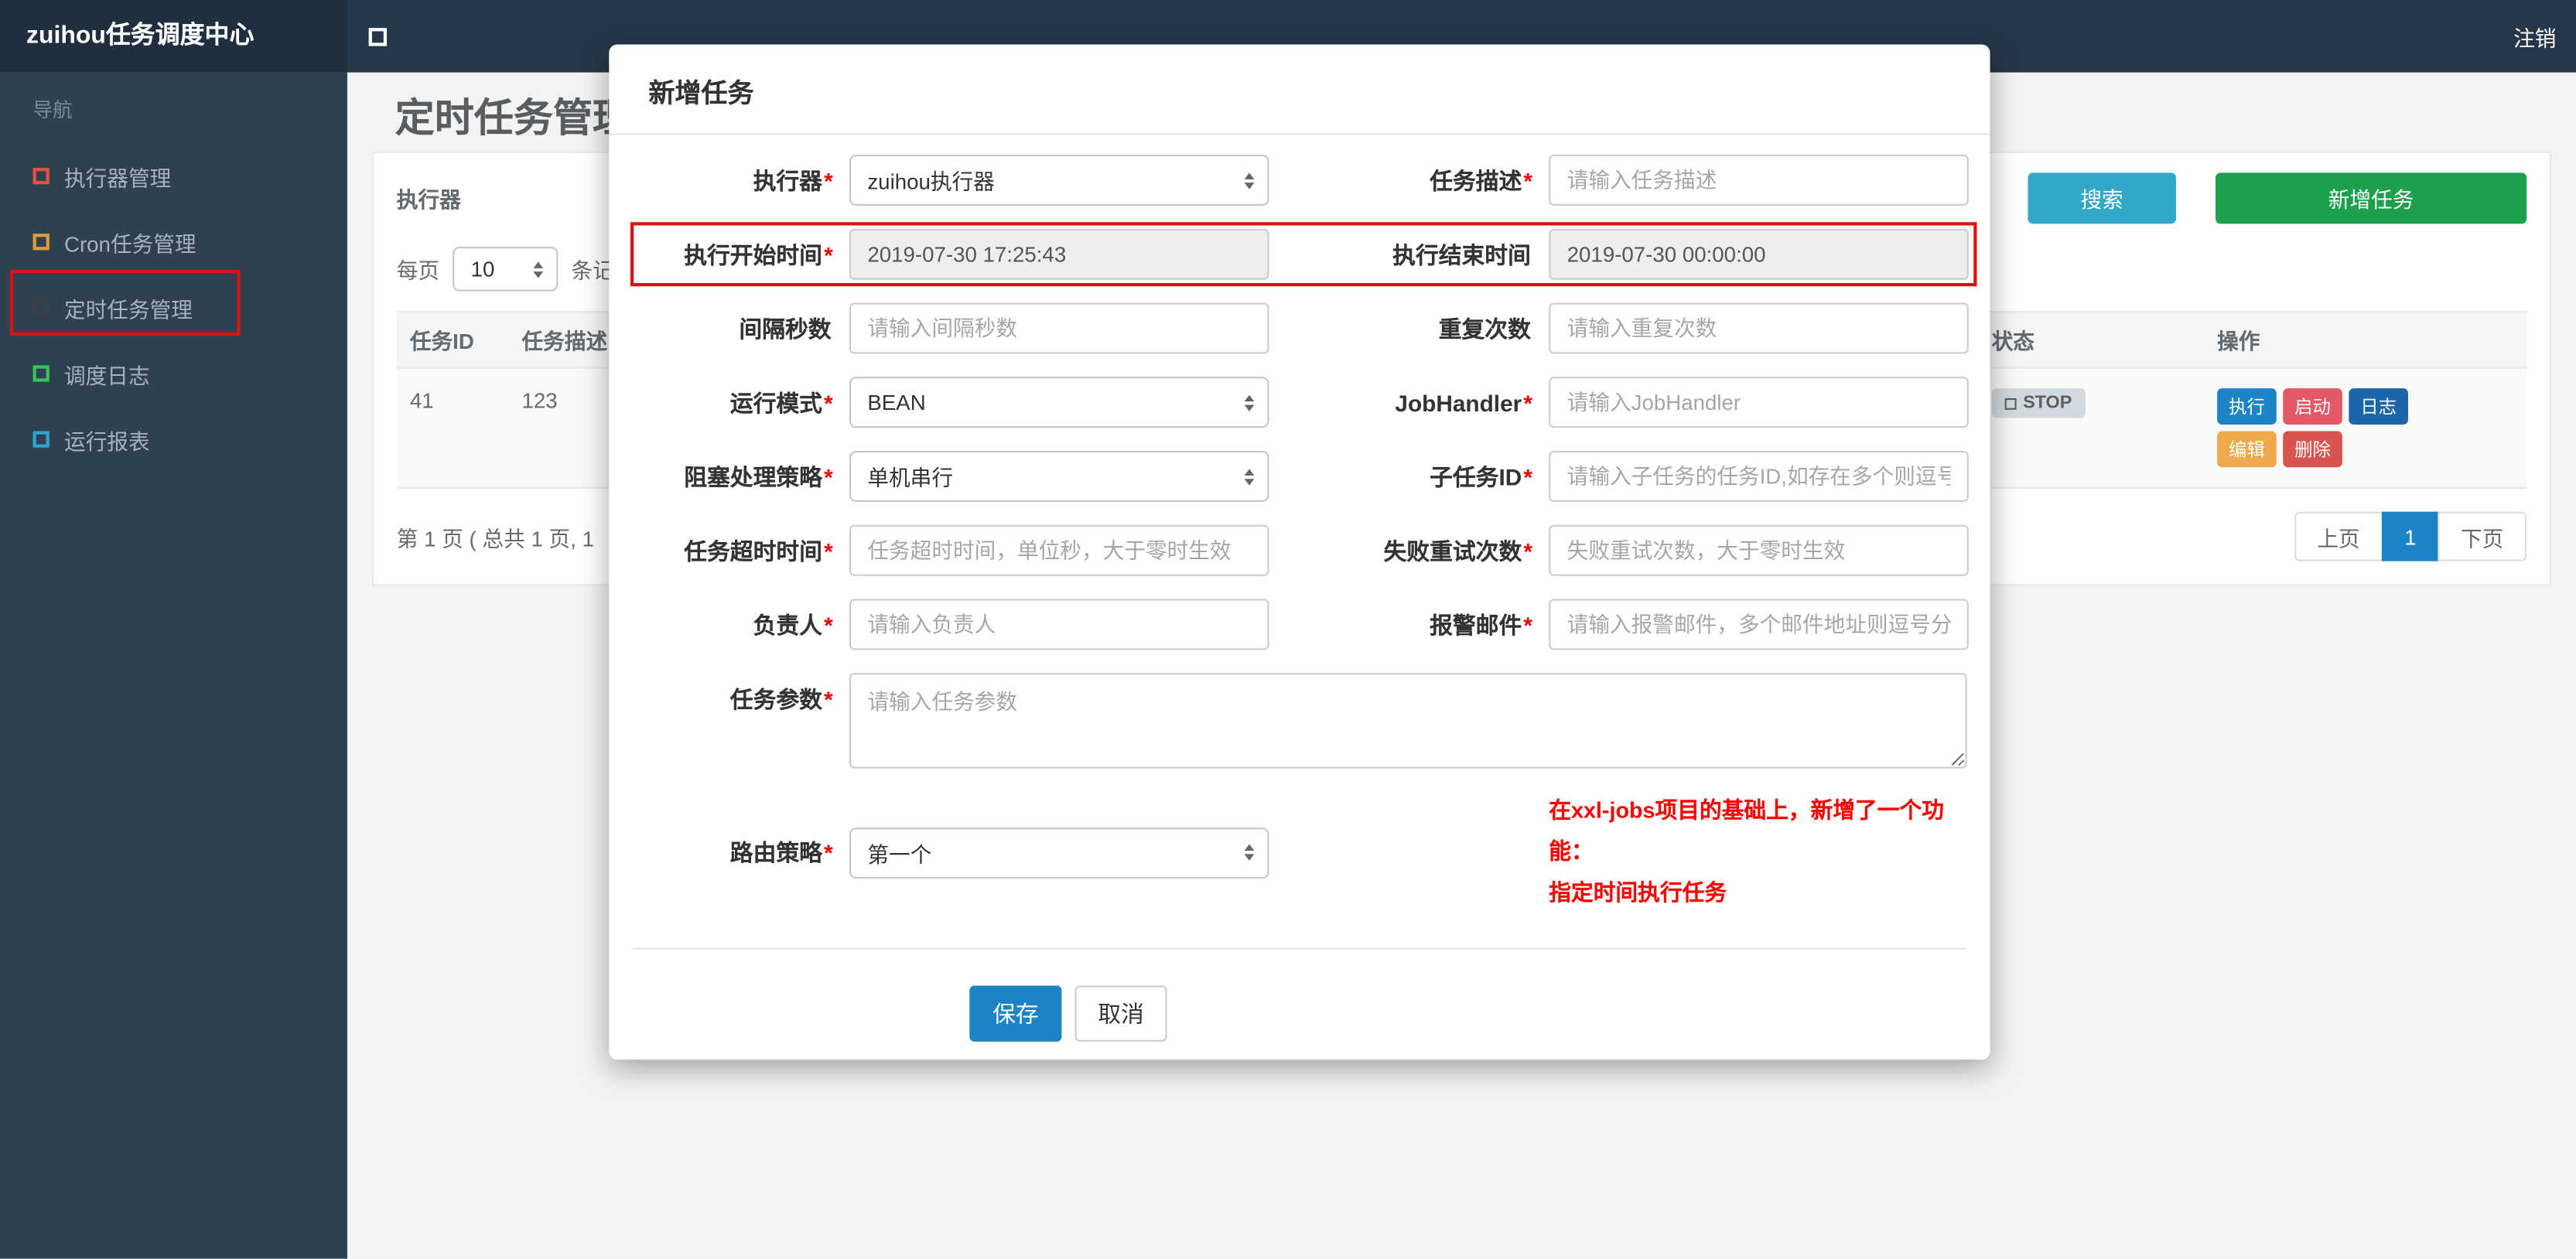 The height and width of the screenshot is (1259, 2576). Describe the element at coordinates (781, 854) in the screenshot. I see `route-strategy-label: 路由策略 *` at that location.